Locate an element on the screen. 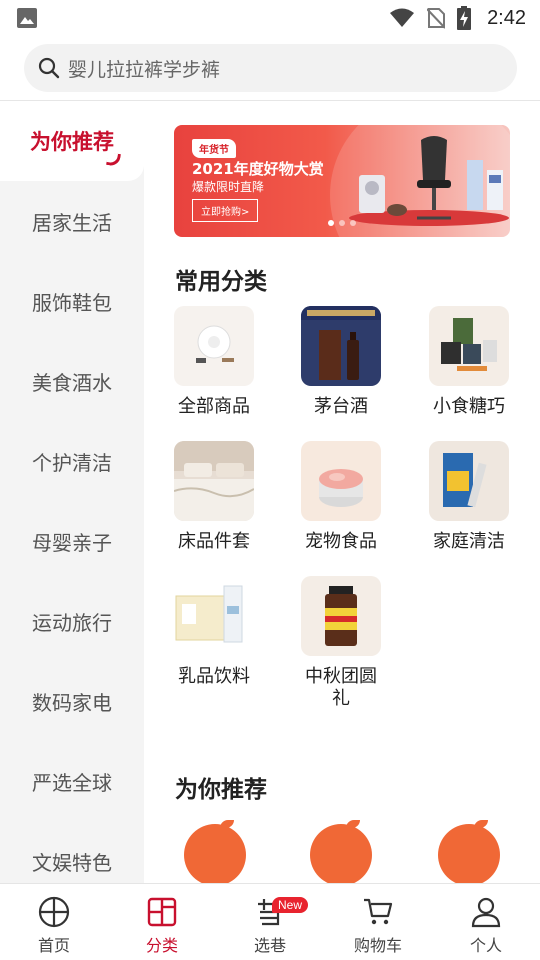 This screenshot has width=540, height=960. banner-pagination is located at coordinates (342, 223).